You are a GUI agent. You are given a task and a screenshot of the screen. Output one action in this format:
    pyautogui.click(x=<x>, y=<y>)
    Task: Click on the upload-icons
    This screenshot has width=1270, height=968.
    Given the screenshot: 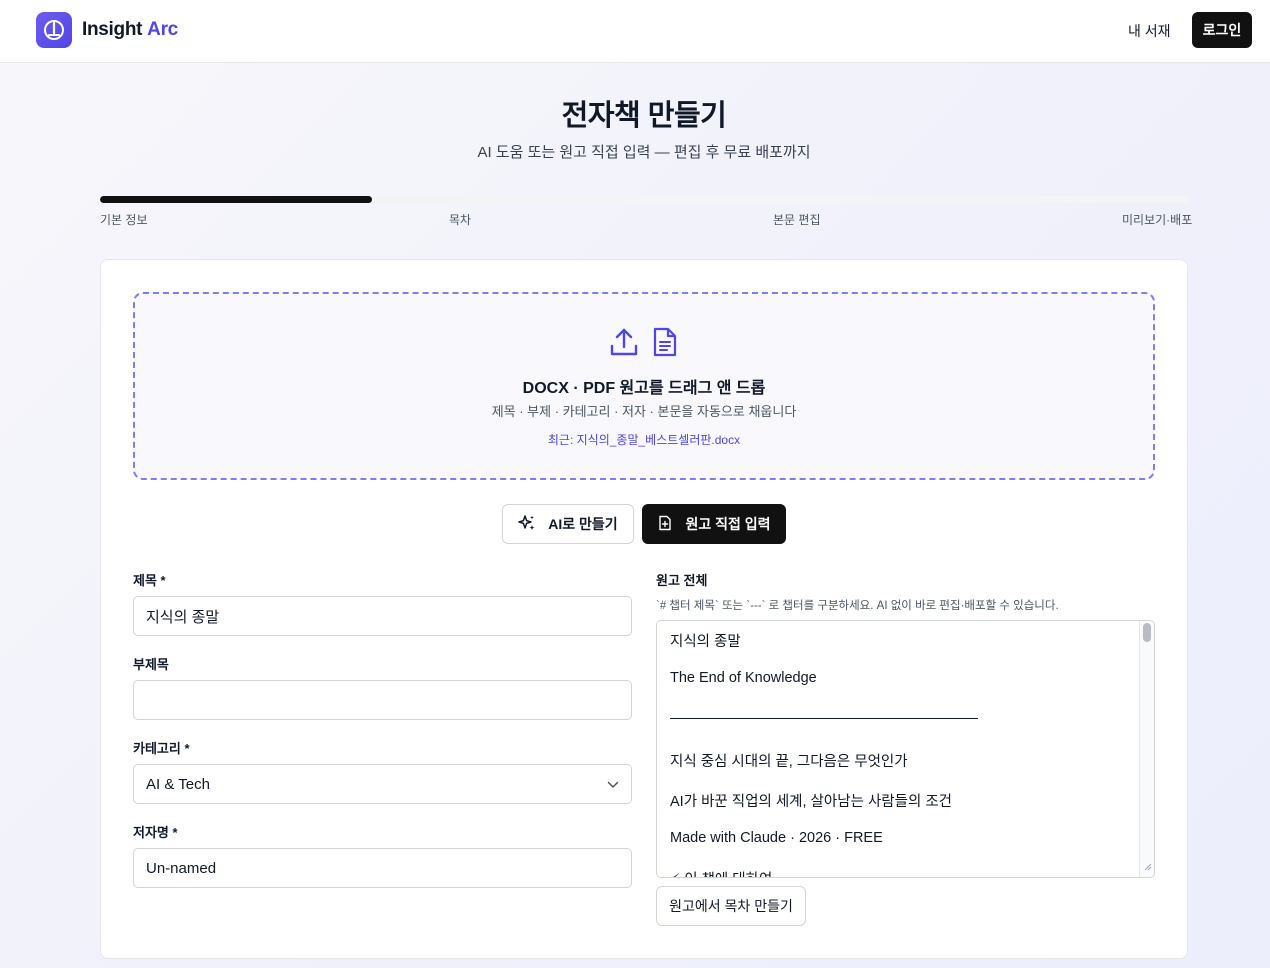 What is the action you would take?
    pyautogui.click(x=644, y=344)
    